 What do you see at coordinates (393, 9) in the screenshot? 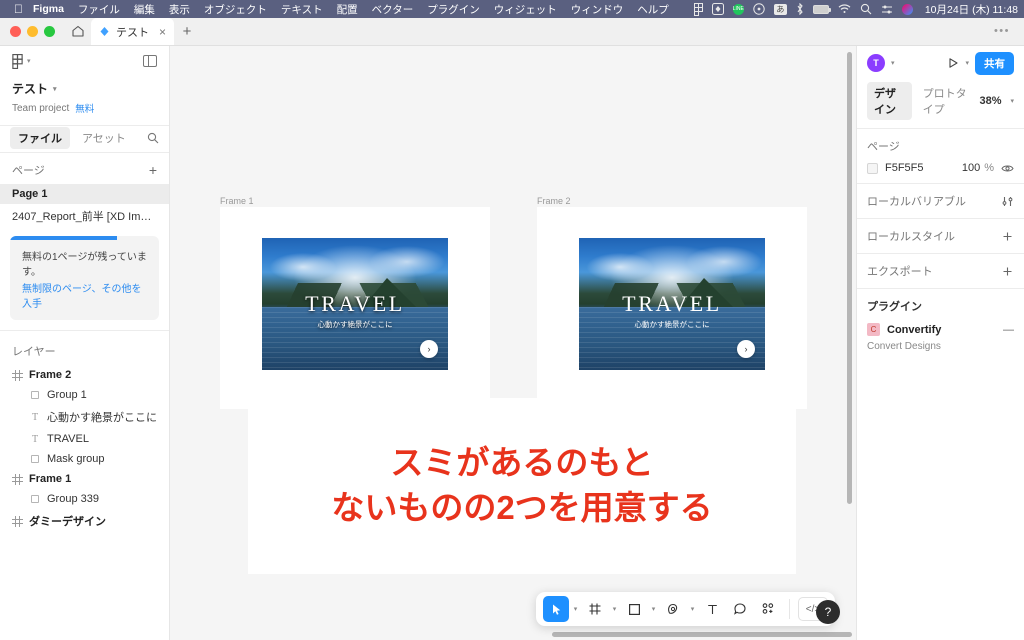
I see `menu-item-vector: ベクター` at bounding box center [393, 9].